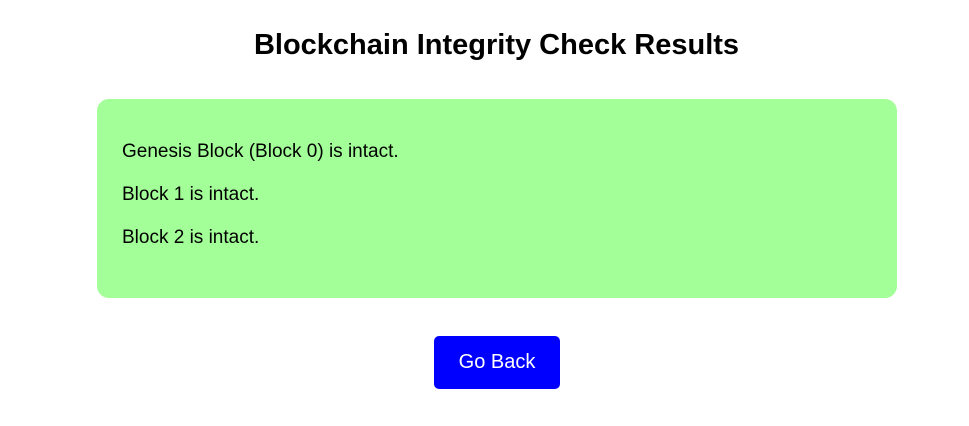 This screenshot has width=969, height=426. What do you see at coordinates (497, 362) in the screenshot?
I see `go-back-button: Go Back` at bounding box center [497, 362].